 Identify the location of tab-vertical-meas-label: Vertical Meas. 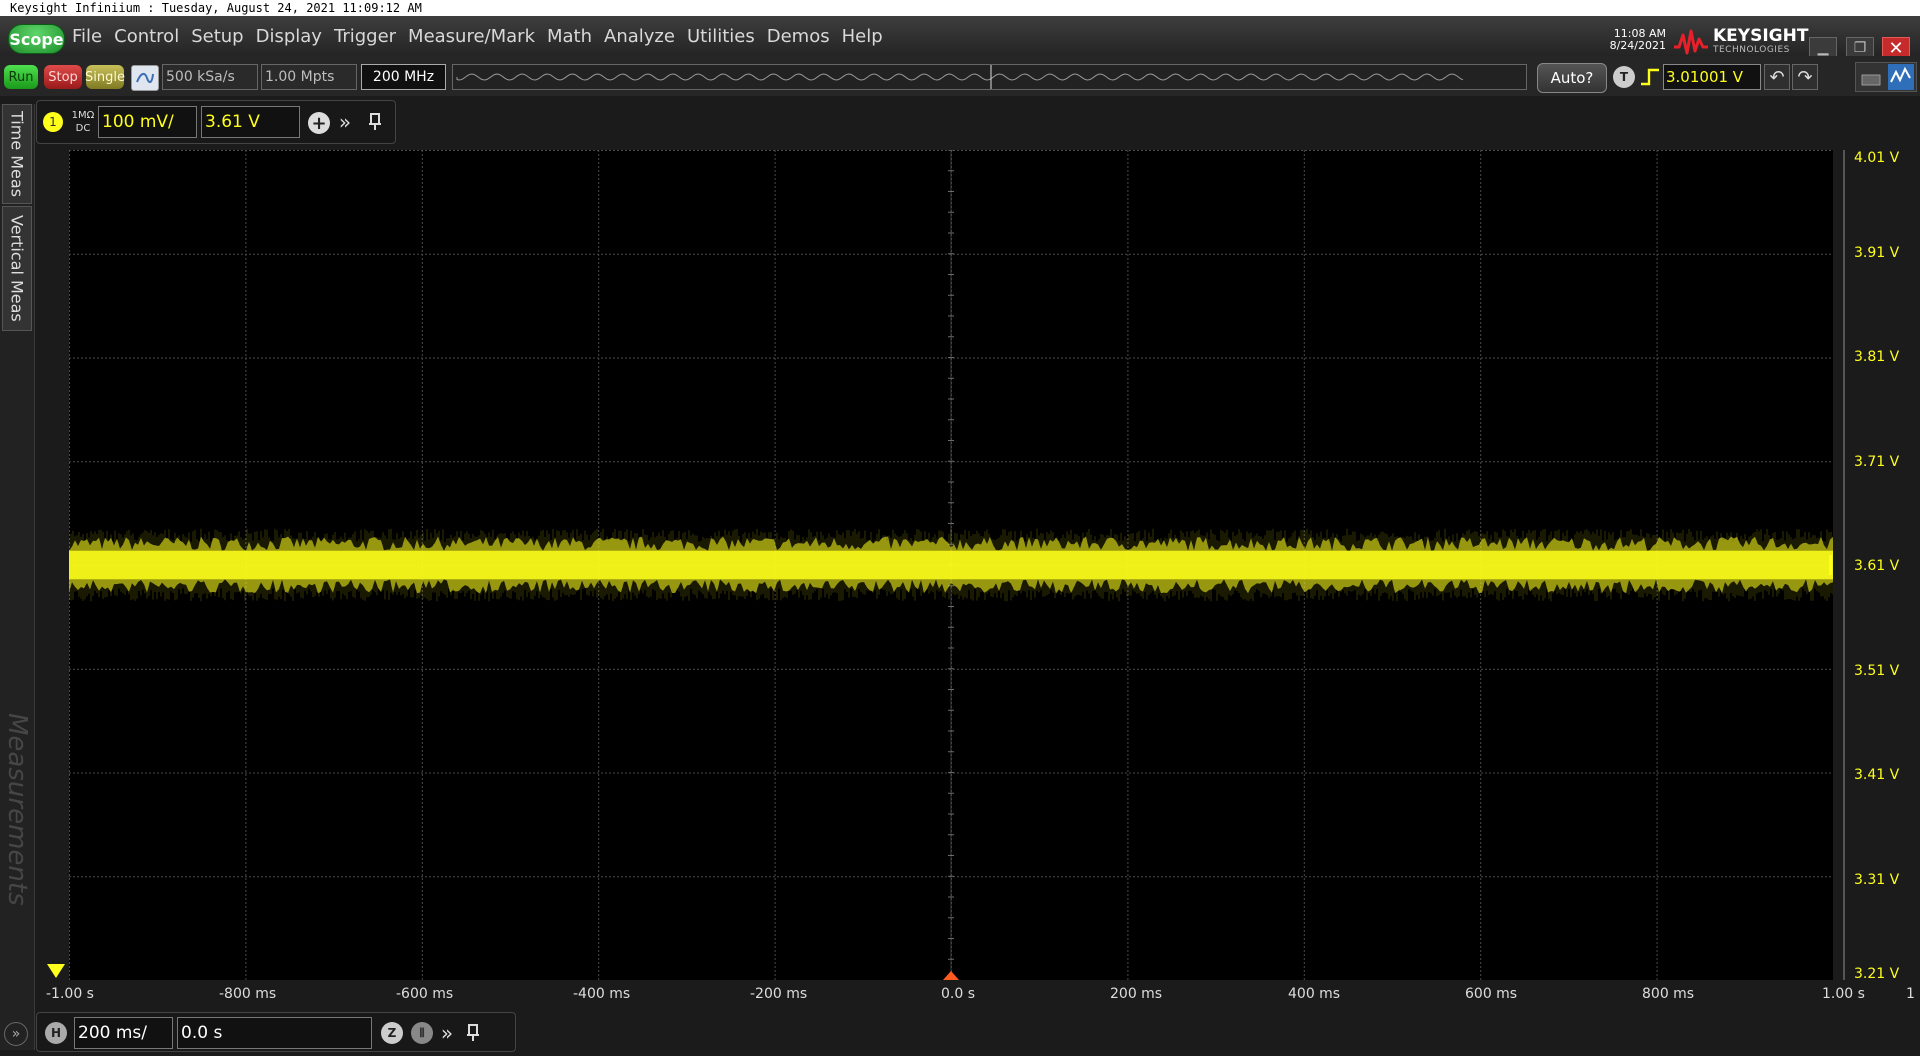
(17, 268).